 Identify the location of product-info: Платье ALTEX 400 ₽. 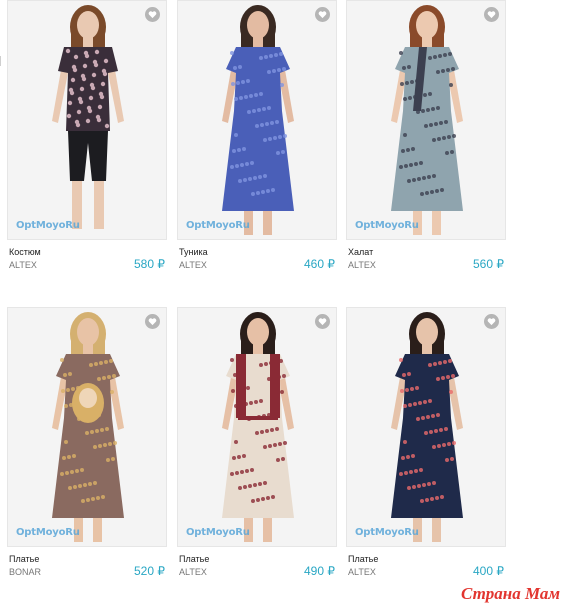
(426, 569).